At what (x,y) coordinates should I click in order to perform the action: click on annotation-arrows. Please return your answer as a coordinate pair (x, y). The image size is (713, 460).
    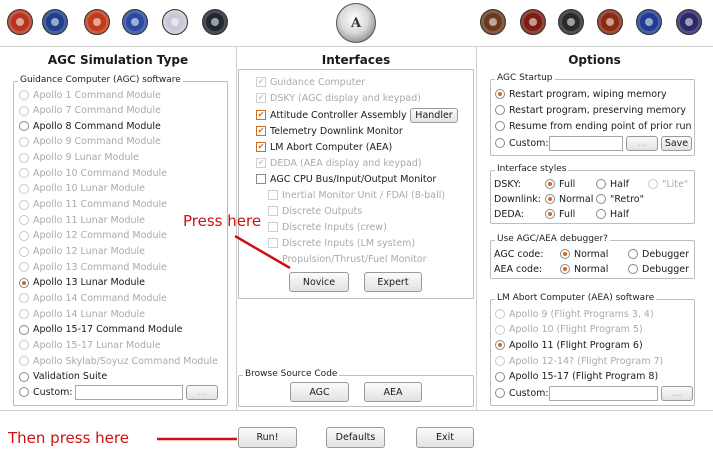
    Looking at the image, I should click on (224, 337).